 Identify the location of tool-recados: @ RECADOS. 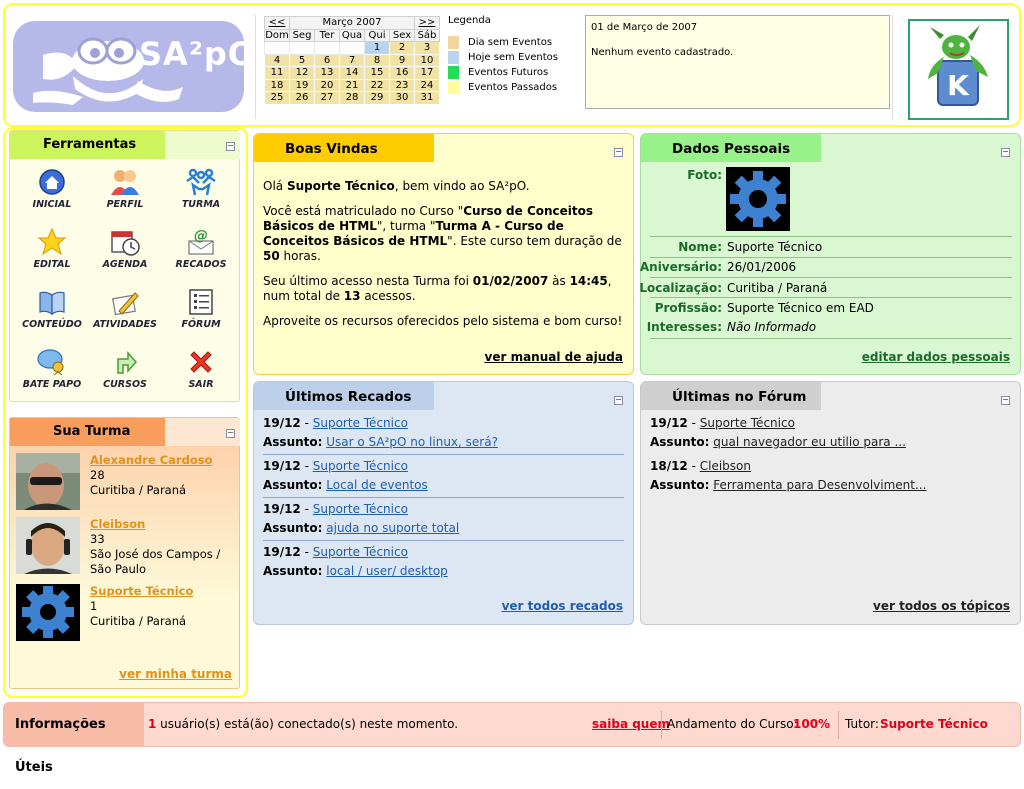
(201, 248).